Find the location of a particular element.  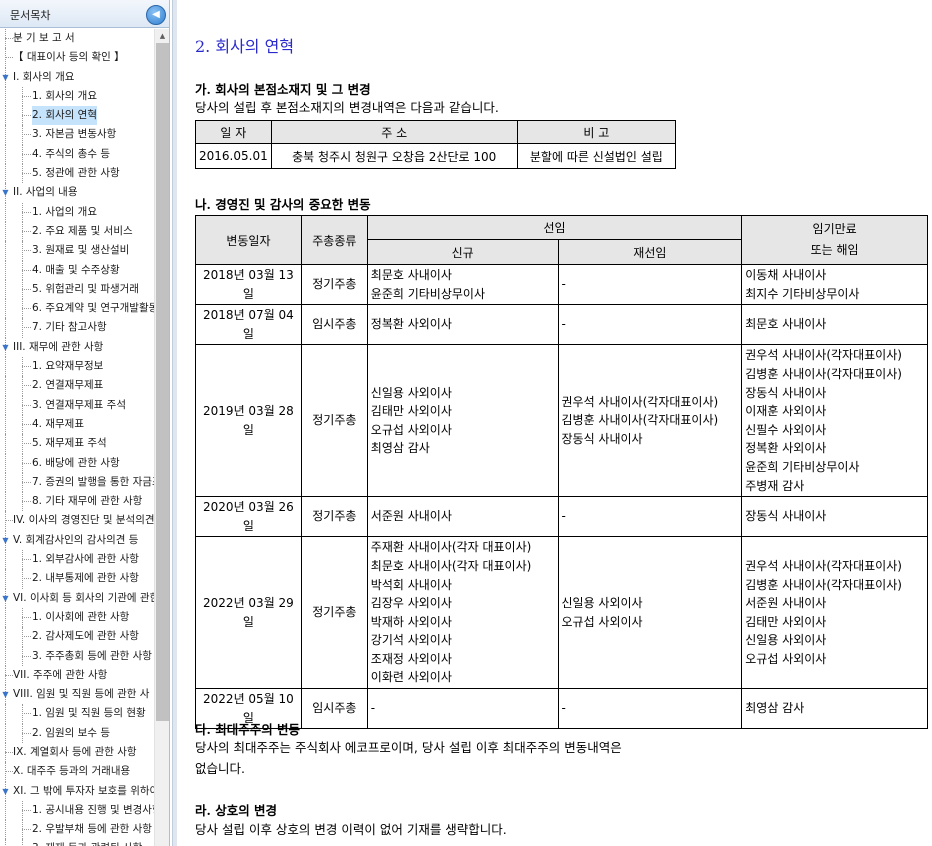

toc-item-label: 2. 회사의 연혁 is located at coordinates (64, 116).